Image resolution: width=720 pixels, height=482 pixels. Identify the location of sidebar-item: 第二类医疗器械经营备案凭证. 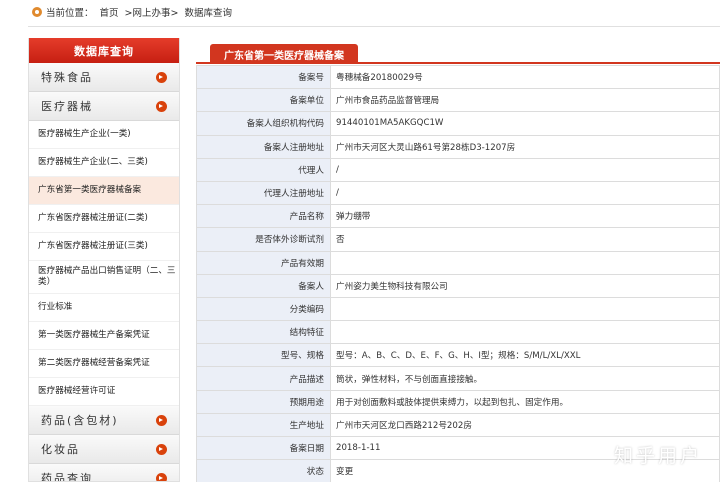
(104, 364).